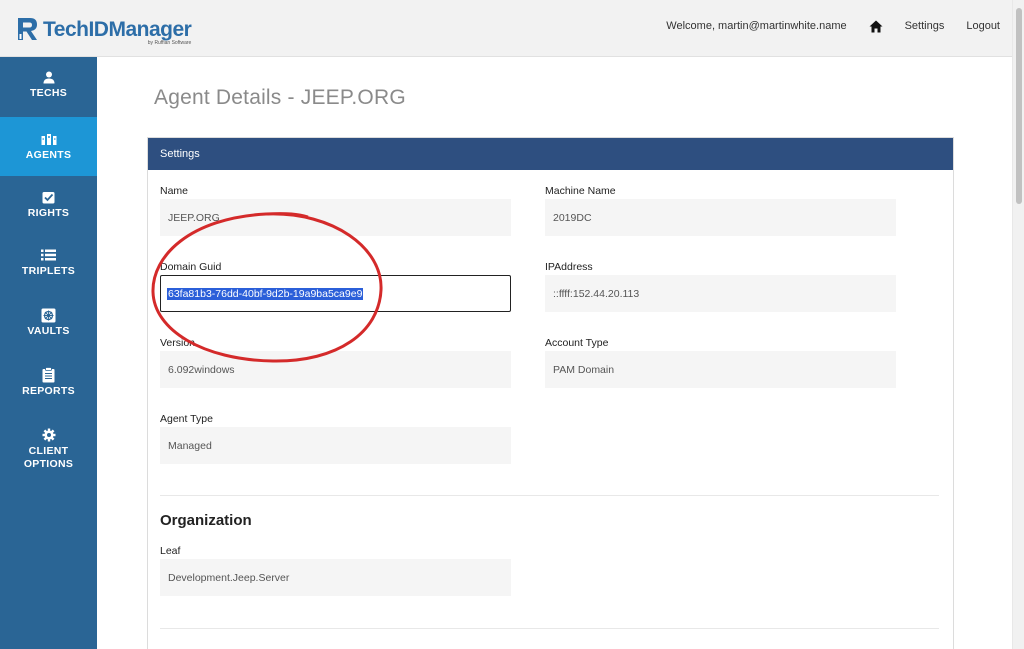 The width and height of the screenshot is (1024, 649). I want to click on logo-subtitle: by Ruffian Software, so click(169, 42).